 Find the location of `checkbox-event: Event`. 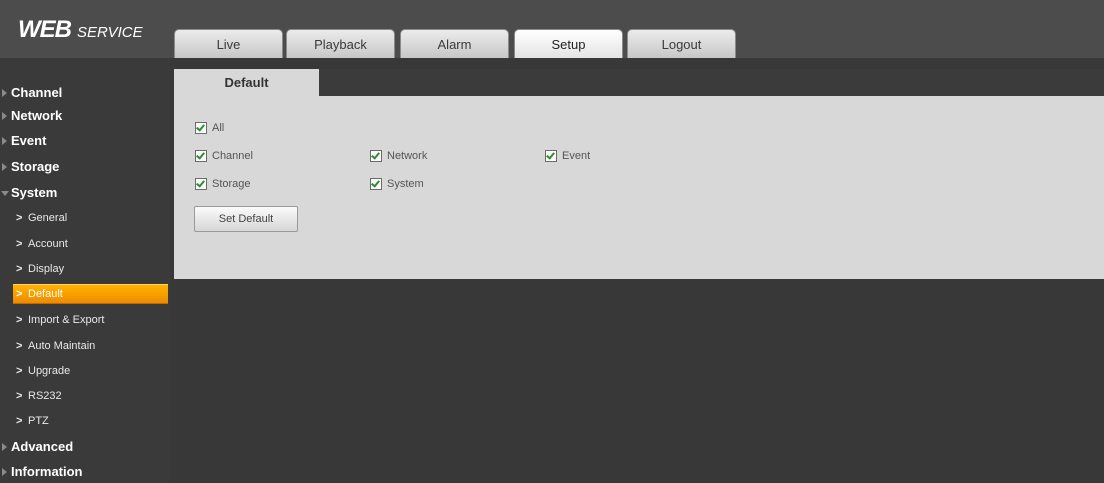

checkbox-event: Event is located at coordinates (567, 156).